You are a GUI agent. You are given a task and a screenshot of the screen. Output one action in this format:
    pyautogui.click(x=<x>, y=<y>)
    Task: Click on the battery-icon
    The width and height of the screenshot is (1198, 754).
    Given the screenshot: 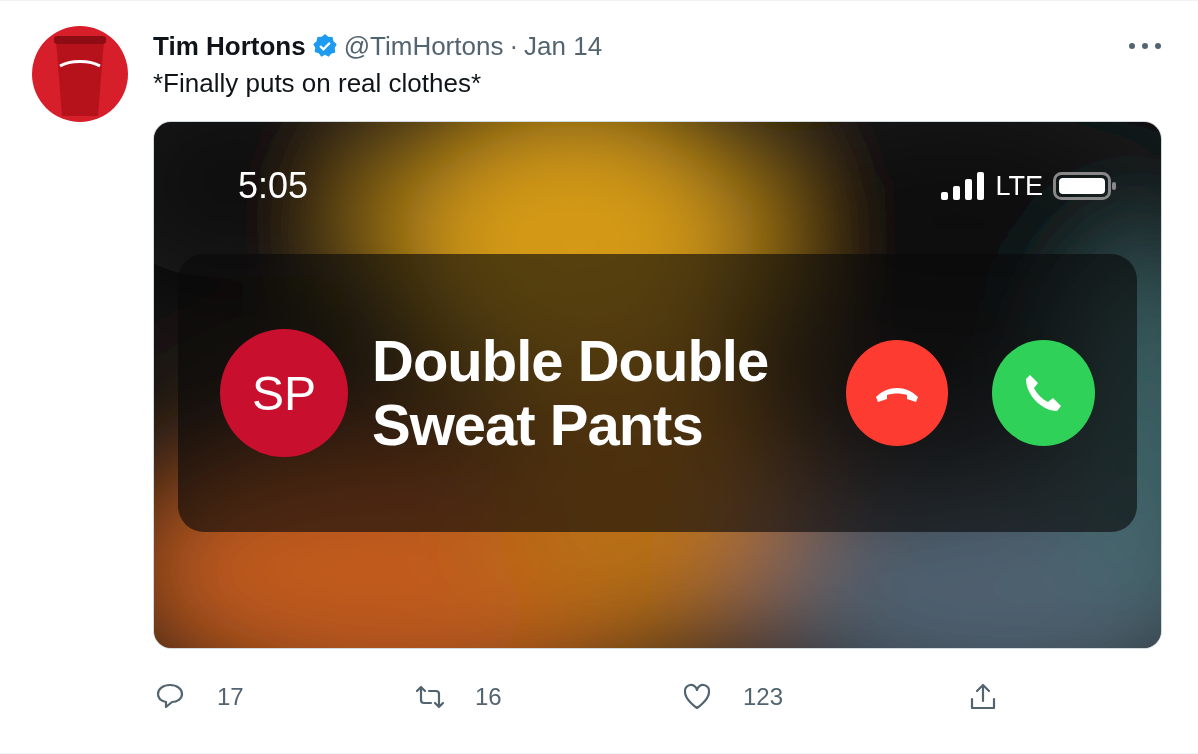 What is the action you would take?
    pyautogui.click(x=1085, y=186)
    